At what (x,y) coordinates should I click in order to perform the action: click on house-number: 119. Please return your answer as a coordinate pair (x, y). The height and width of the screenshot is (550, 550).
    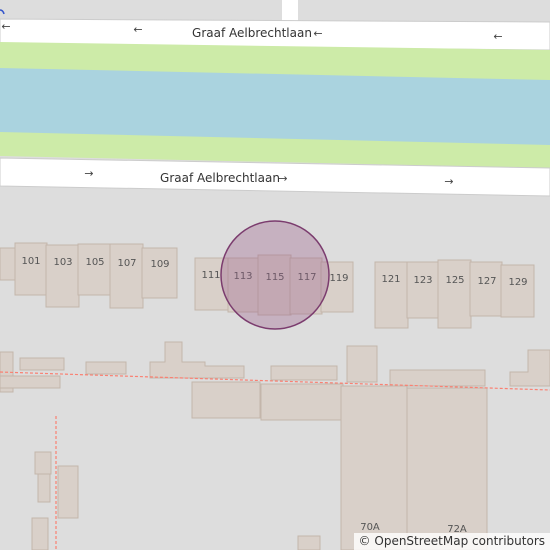
    Looking at the image, I should click on (338, 278).